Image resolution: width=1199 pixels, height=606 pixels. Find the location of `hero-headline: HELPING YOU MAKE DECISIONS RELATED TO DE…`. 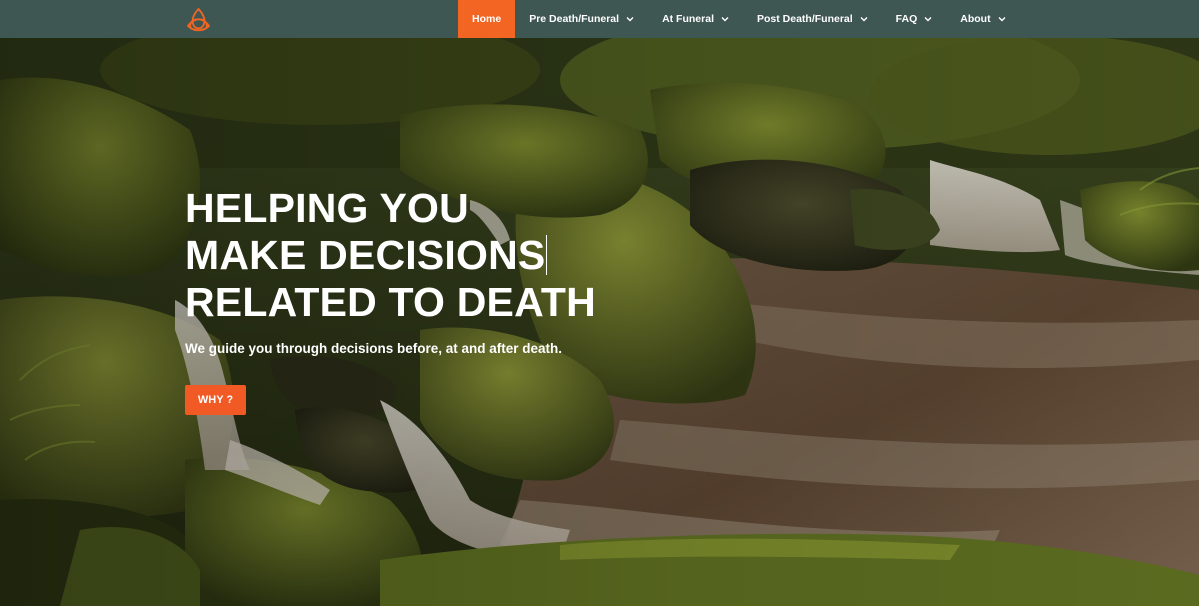

hero-headline: HELPING YOU MAKE DECISIONS RELATED TO DE… is located at coordinates (390, 255).